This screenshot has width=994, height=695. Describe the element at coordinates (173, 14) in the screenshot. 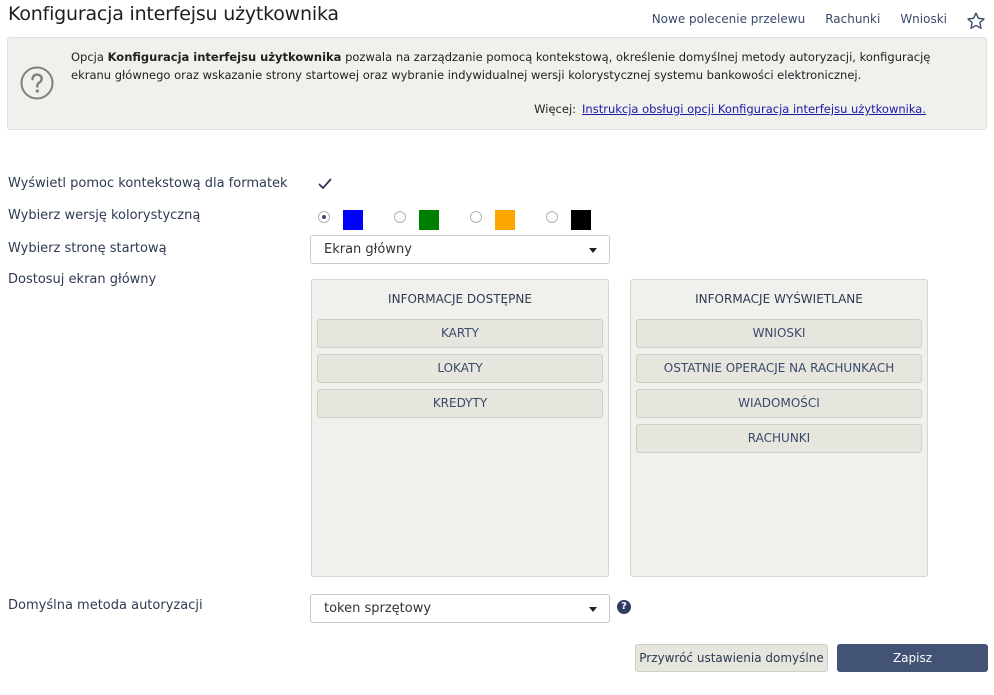

I see `page-title: Konfiguracja interfejsu użytkownika` at that location.